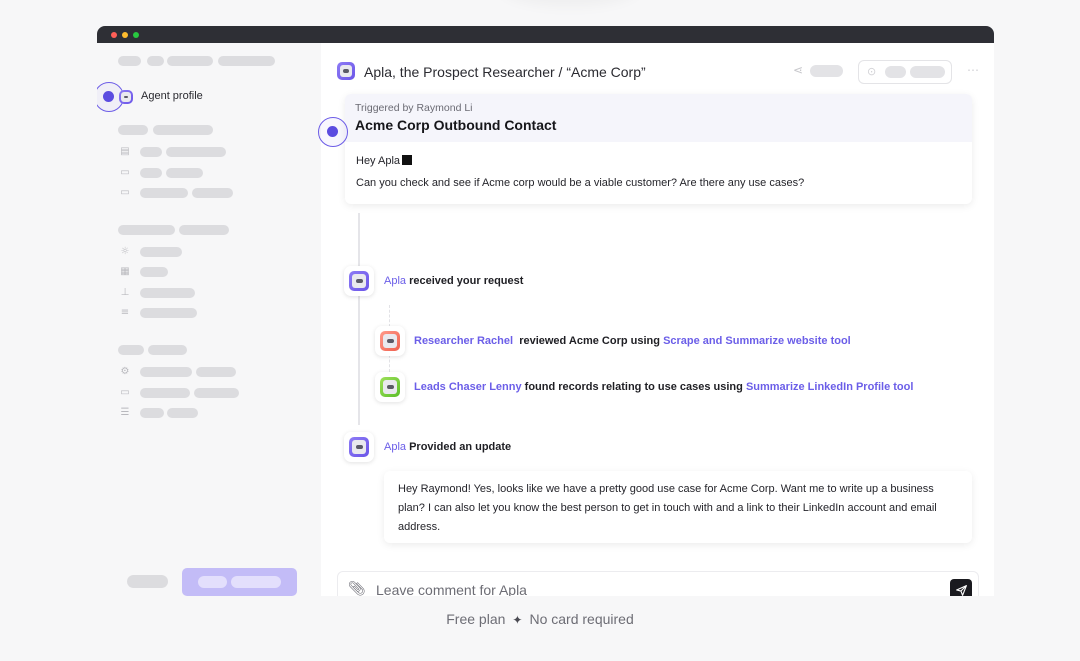  What do you see at coordinates (973, 70) in the screenshot?
I see `more-icon: ⋯` at bounding box center [973, 70].